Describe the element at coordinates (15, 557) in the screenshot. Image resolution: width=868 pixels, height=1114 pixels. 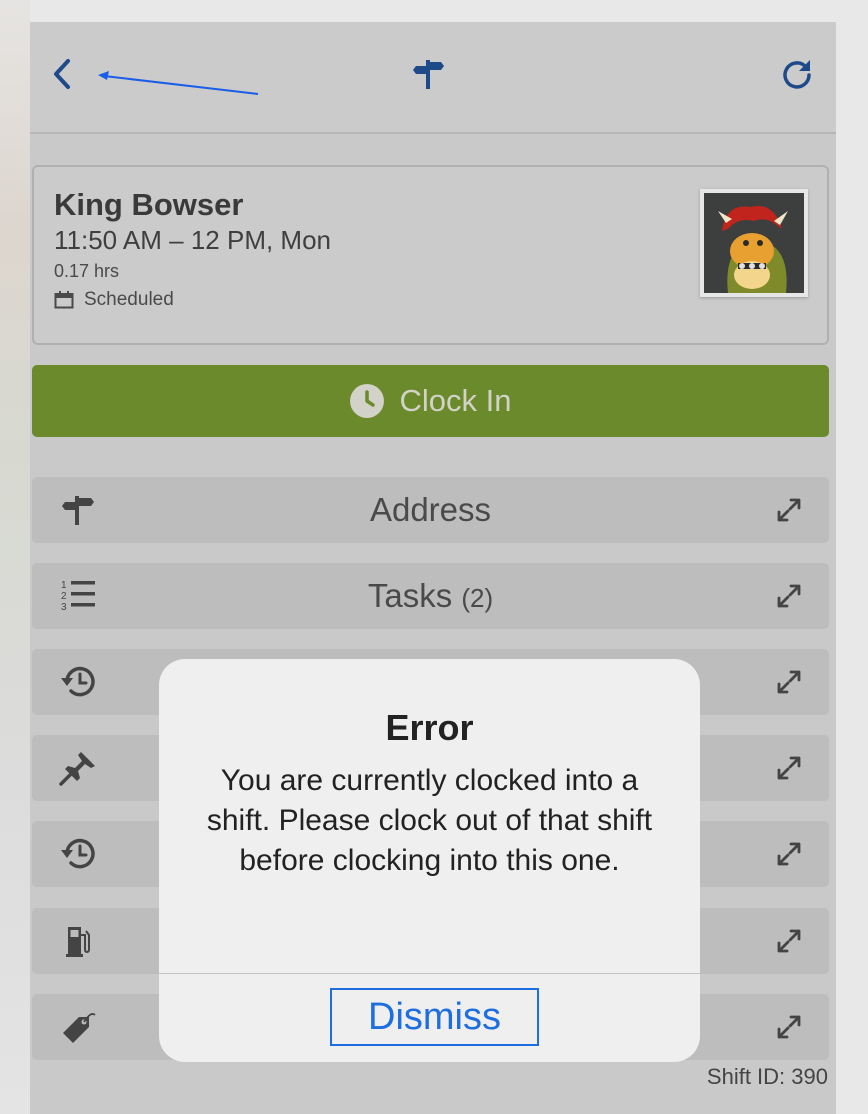
I see `window-left-strip` at that location.